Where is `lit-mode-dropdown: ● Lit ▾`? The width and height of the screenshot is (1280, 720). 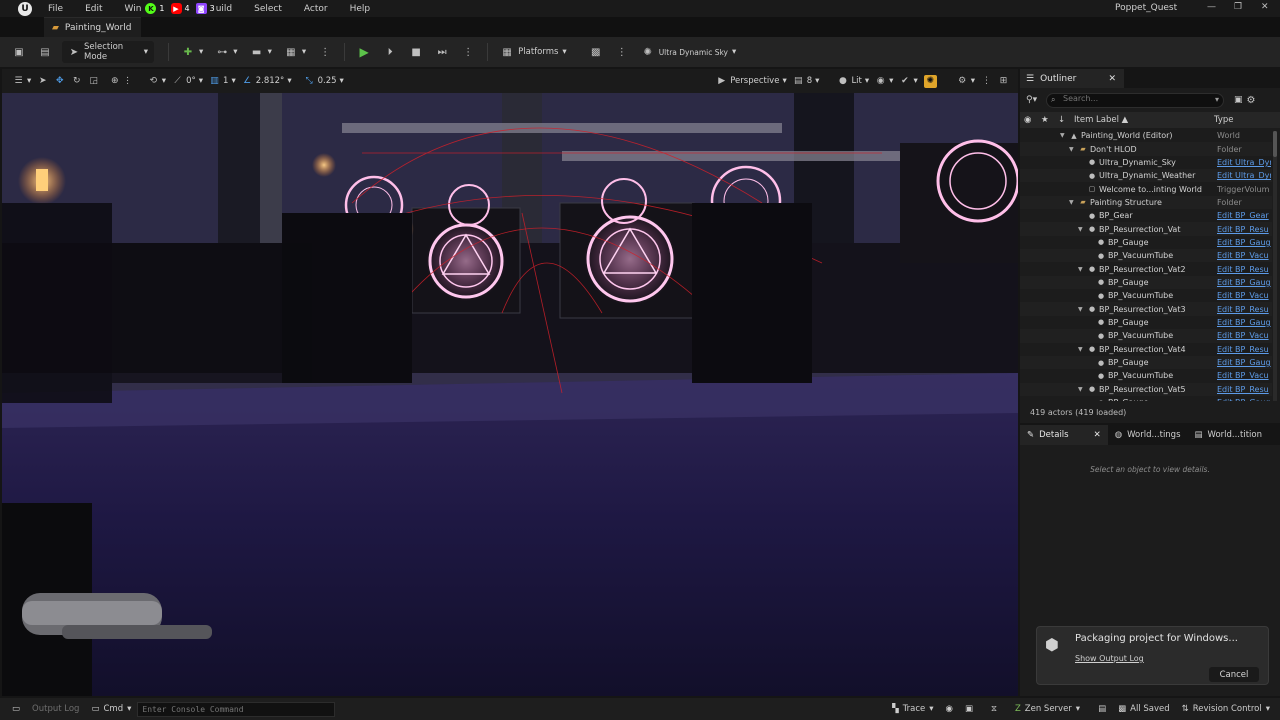 lit-mode-dropdown: ● Lit ▾ is located at coordinates (853, 81).